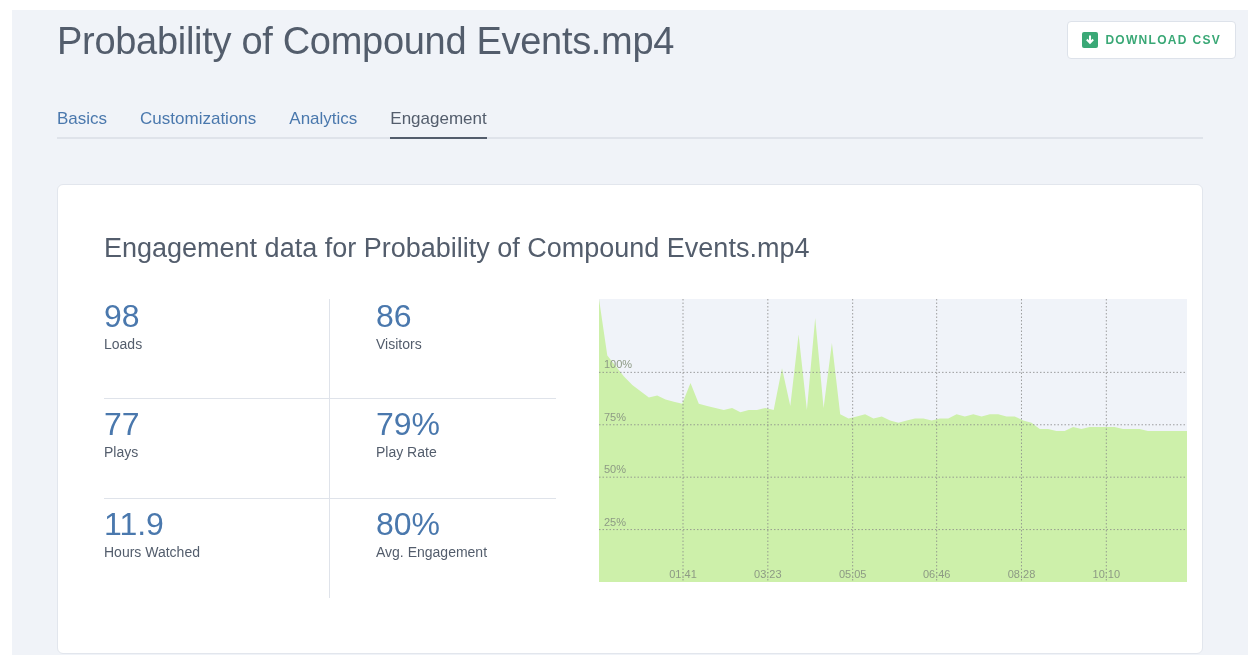 The image size is (1248, 655). What do you see at coordinates (936, 574) in the screenshot?
I see `axis-label: 06:46` at bounding box center [936, 574].